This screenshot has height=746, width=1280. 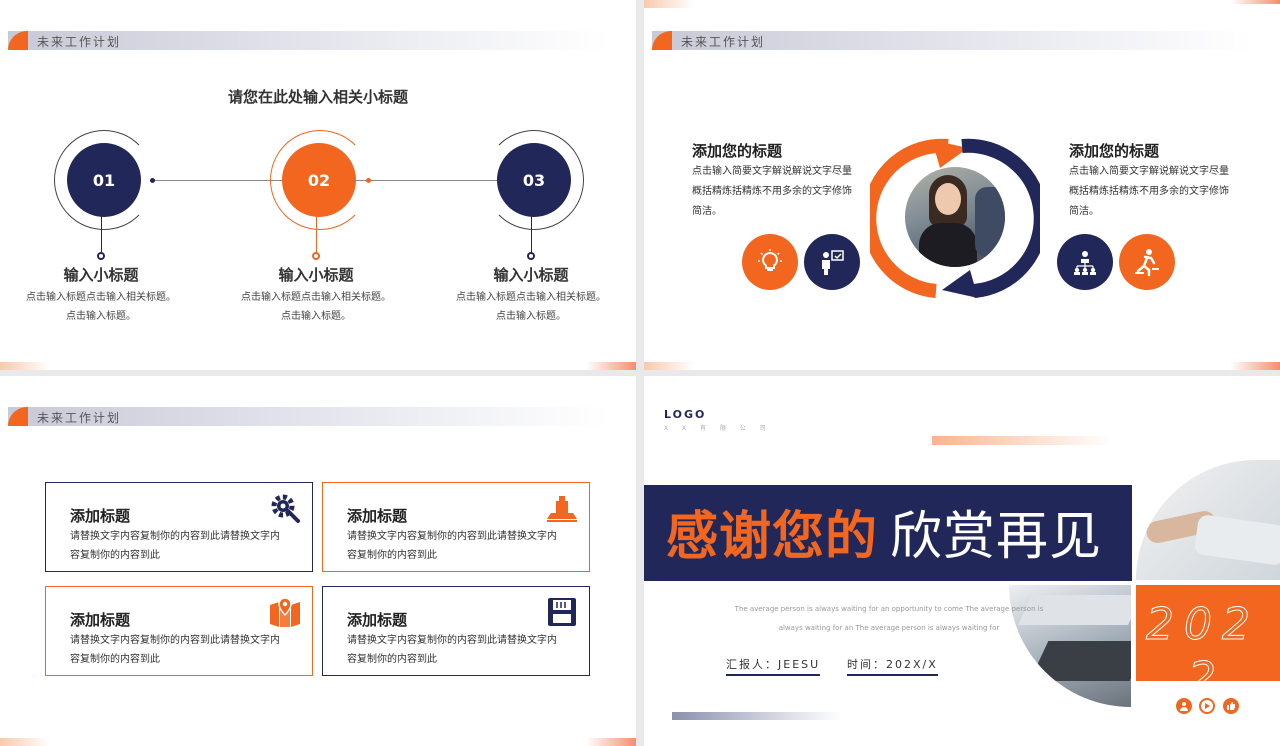 I want to click on logo: LOGO, so click(x=685, y=414).